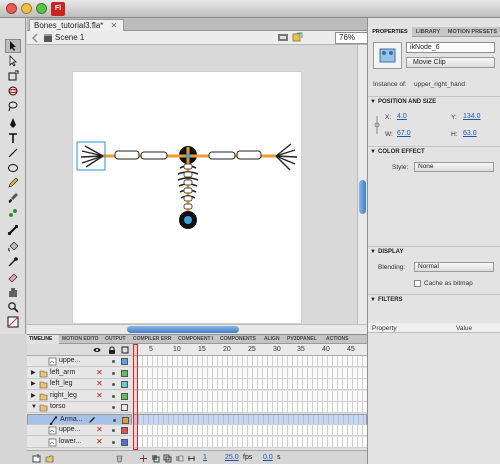 The height and width of the screenshot is (464, 500). What do you see at coordinates (13, 46) in the screenshot?
I see `selection-tool` at bounding box center [13, 46].